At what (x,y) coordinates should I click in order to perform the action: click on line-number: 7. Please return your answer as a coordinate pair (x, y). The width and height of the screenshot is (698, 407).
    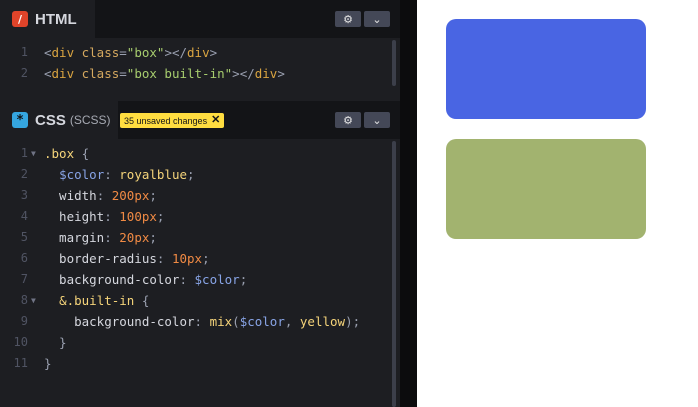
    Looking at the image, I should click on (24, 279).